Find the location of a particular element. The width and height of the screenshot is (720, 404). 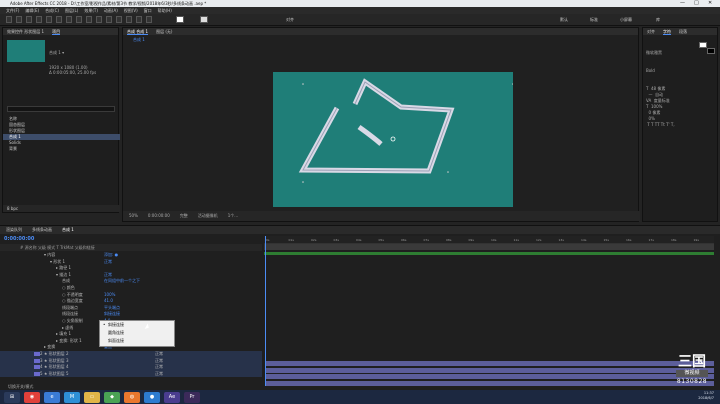

font-family-dropdown: 微软雅黑 is located at coordinates (660, 53).